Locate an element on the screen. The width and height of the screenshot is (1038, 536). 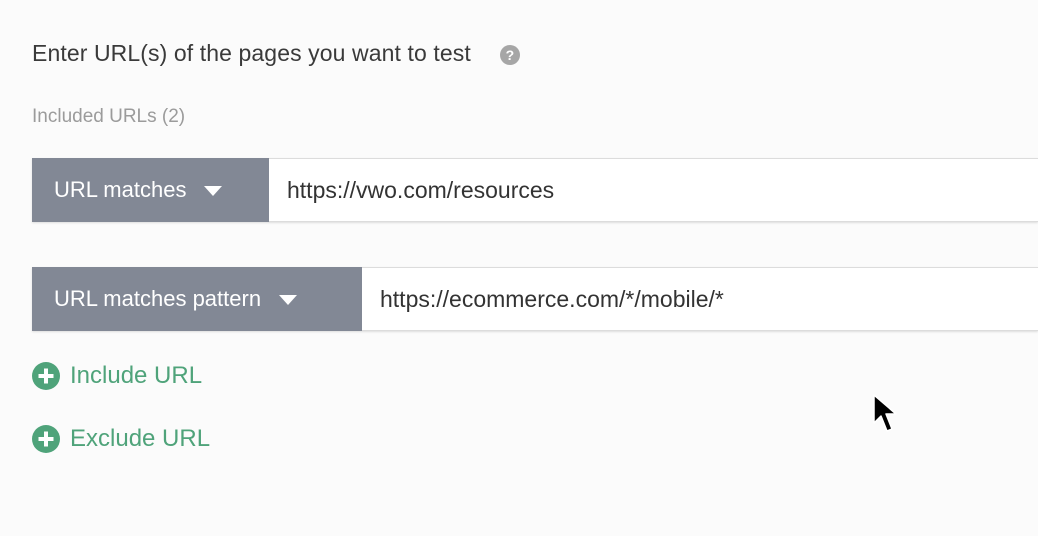
match-type-dropdown: URL matches is located at coordinates (150, 190).